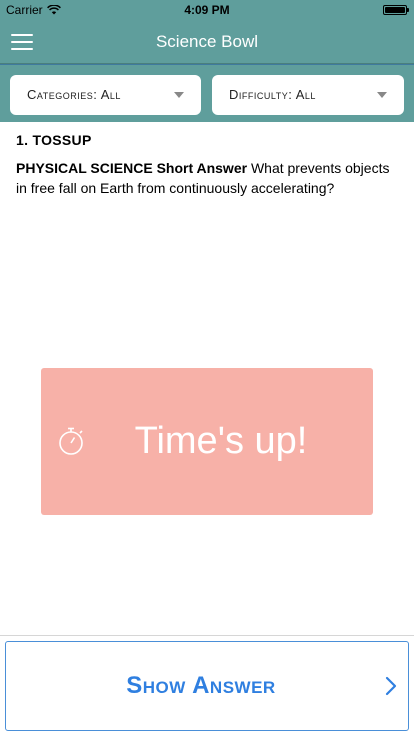 Image resolution: width=414 pixels, height=736 pixels. I want to click on difficulty-dropdown: Difficulty: All, so click(308, 95).